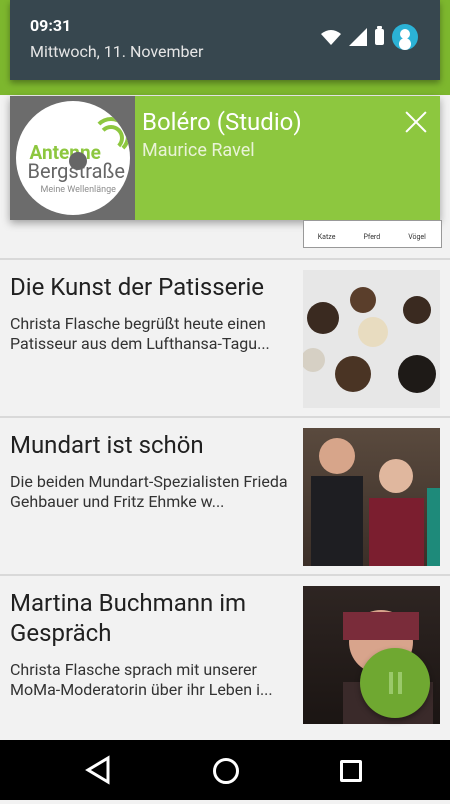 The height and width of the screenshot is (804, 450). I want to click on station-logo-wrap: Antenne Bergstraße Meine Wellenlänge, so click(72, 158).